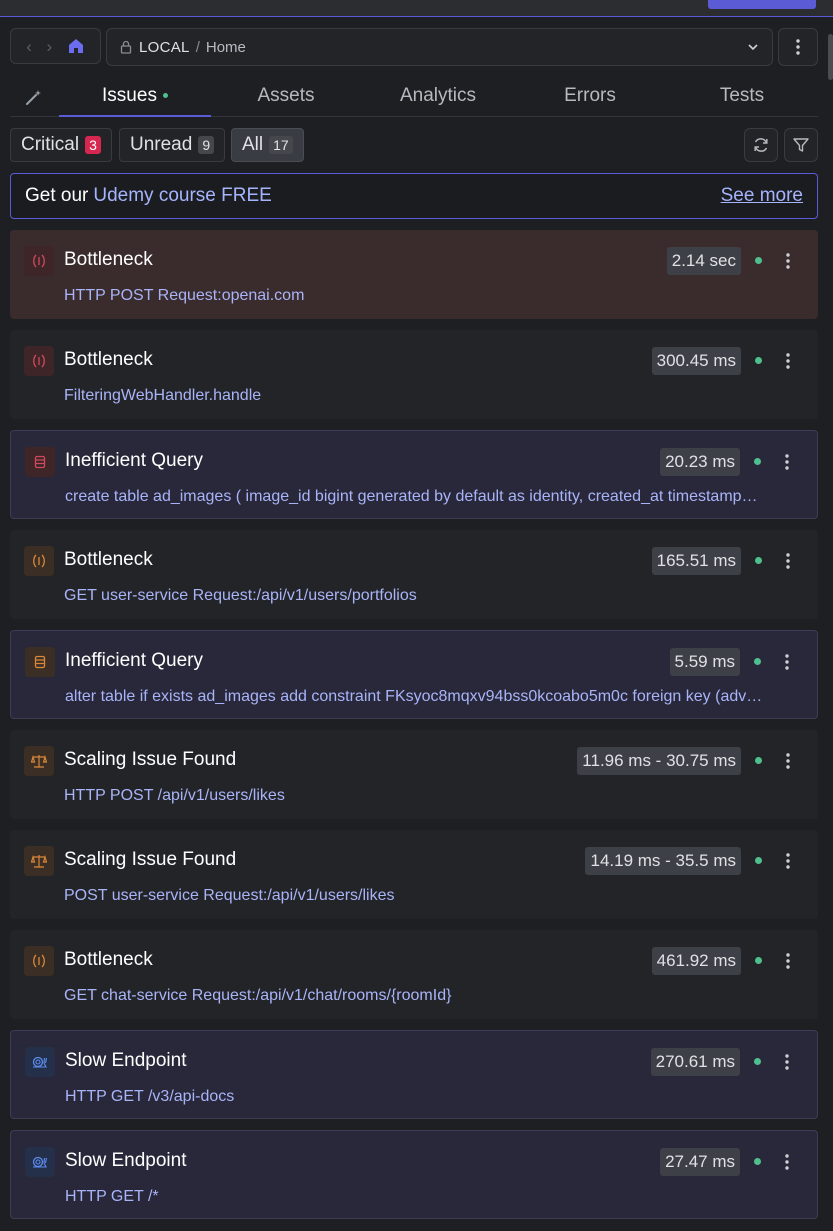 This screenshot has height=1231, width=833. I want to click on snail-icon, so click(40, 1162).